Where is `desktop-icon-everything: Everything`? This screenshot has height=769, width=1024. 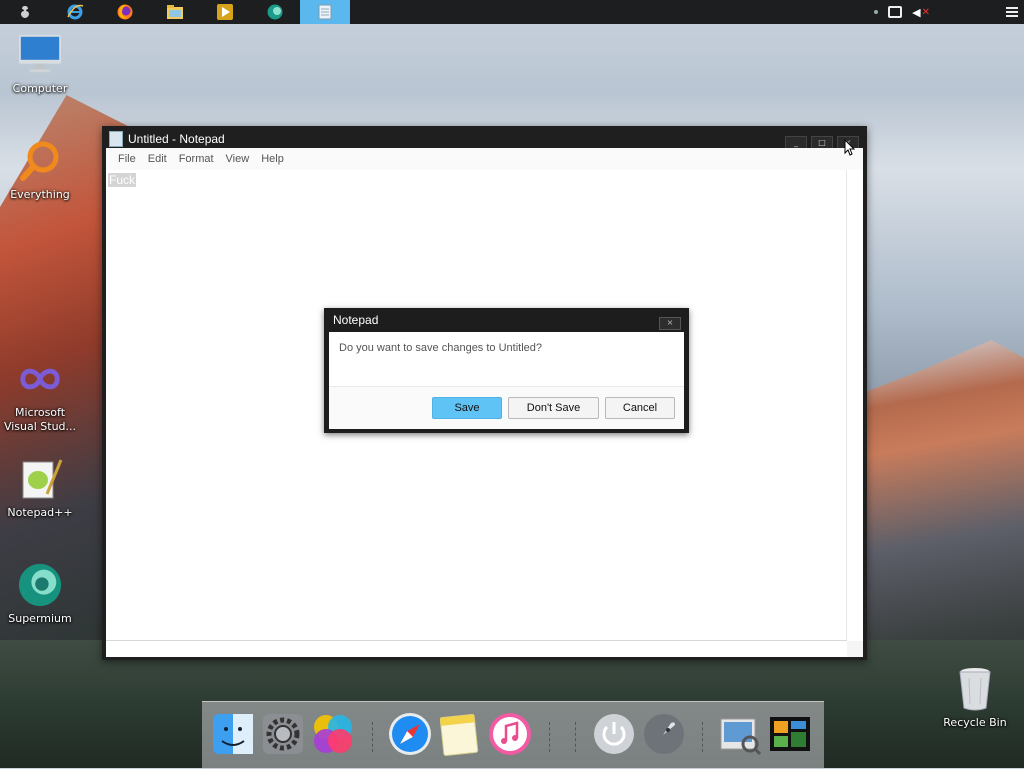
desktop-icon-everything: Everything is located at coordinates (40, 170).